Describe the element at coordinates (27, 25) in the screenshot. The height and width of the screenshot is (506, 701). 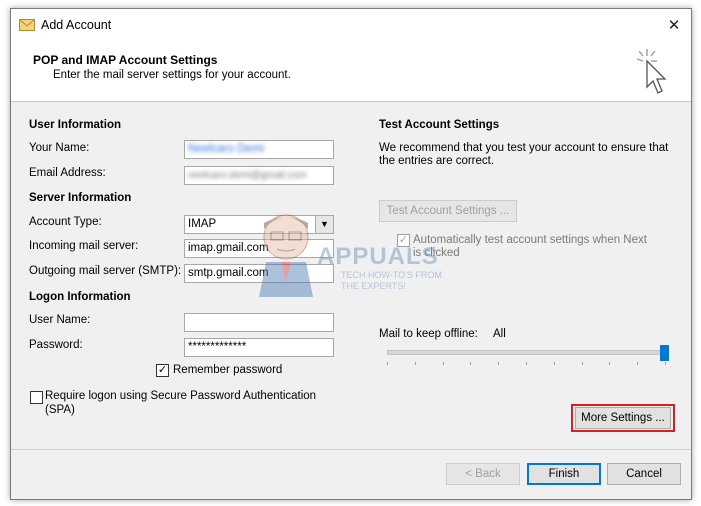
I see `envelope-icon` at that location.